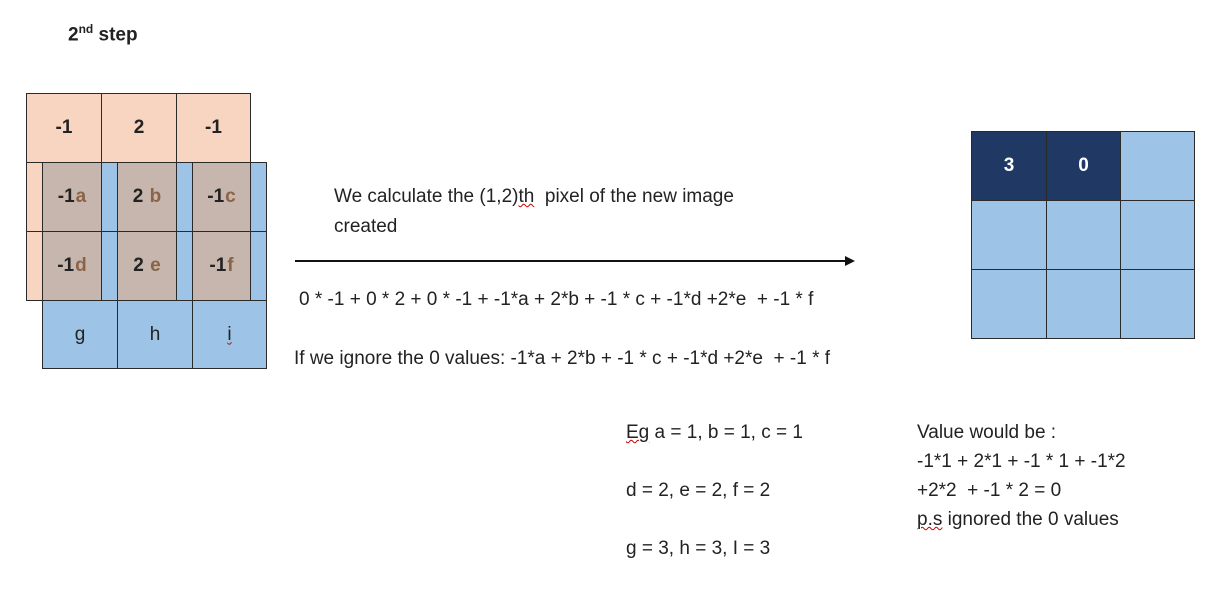  I want to click on image-cell-i: i, so click(229, 334).